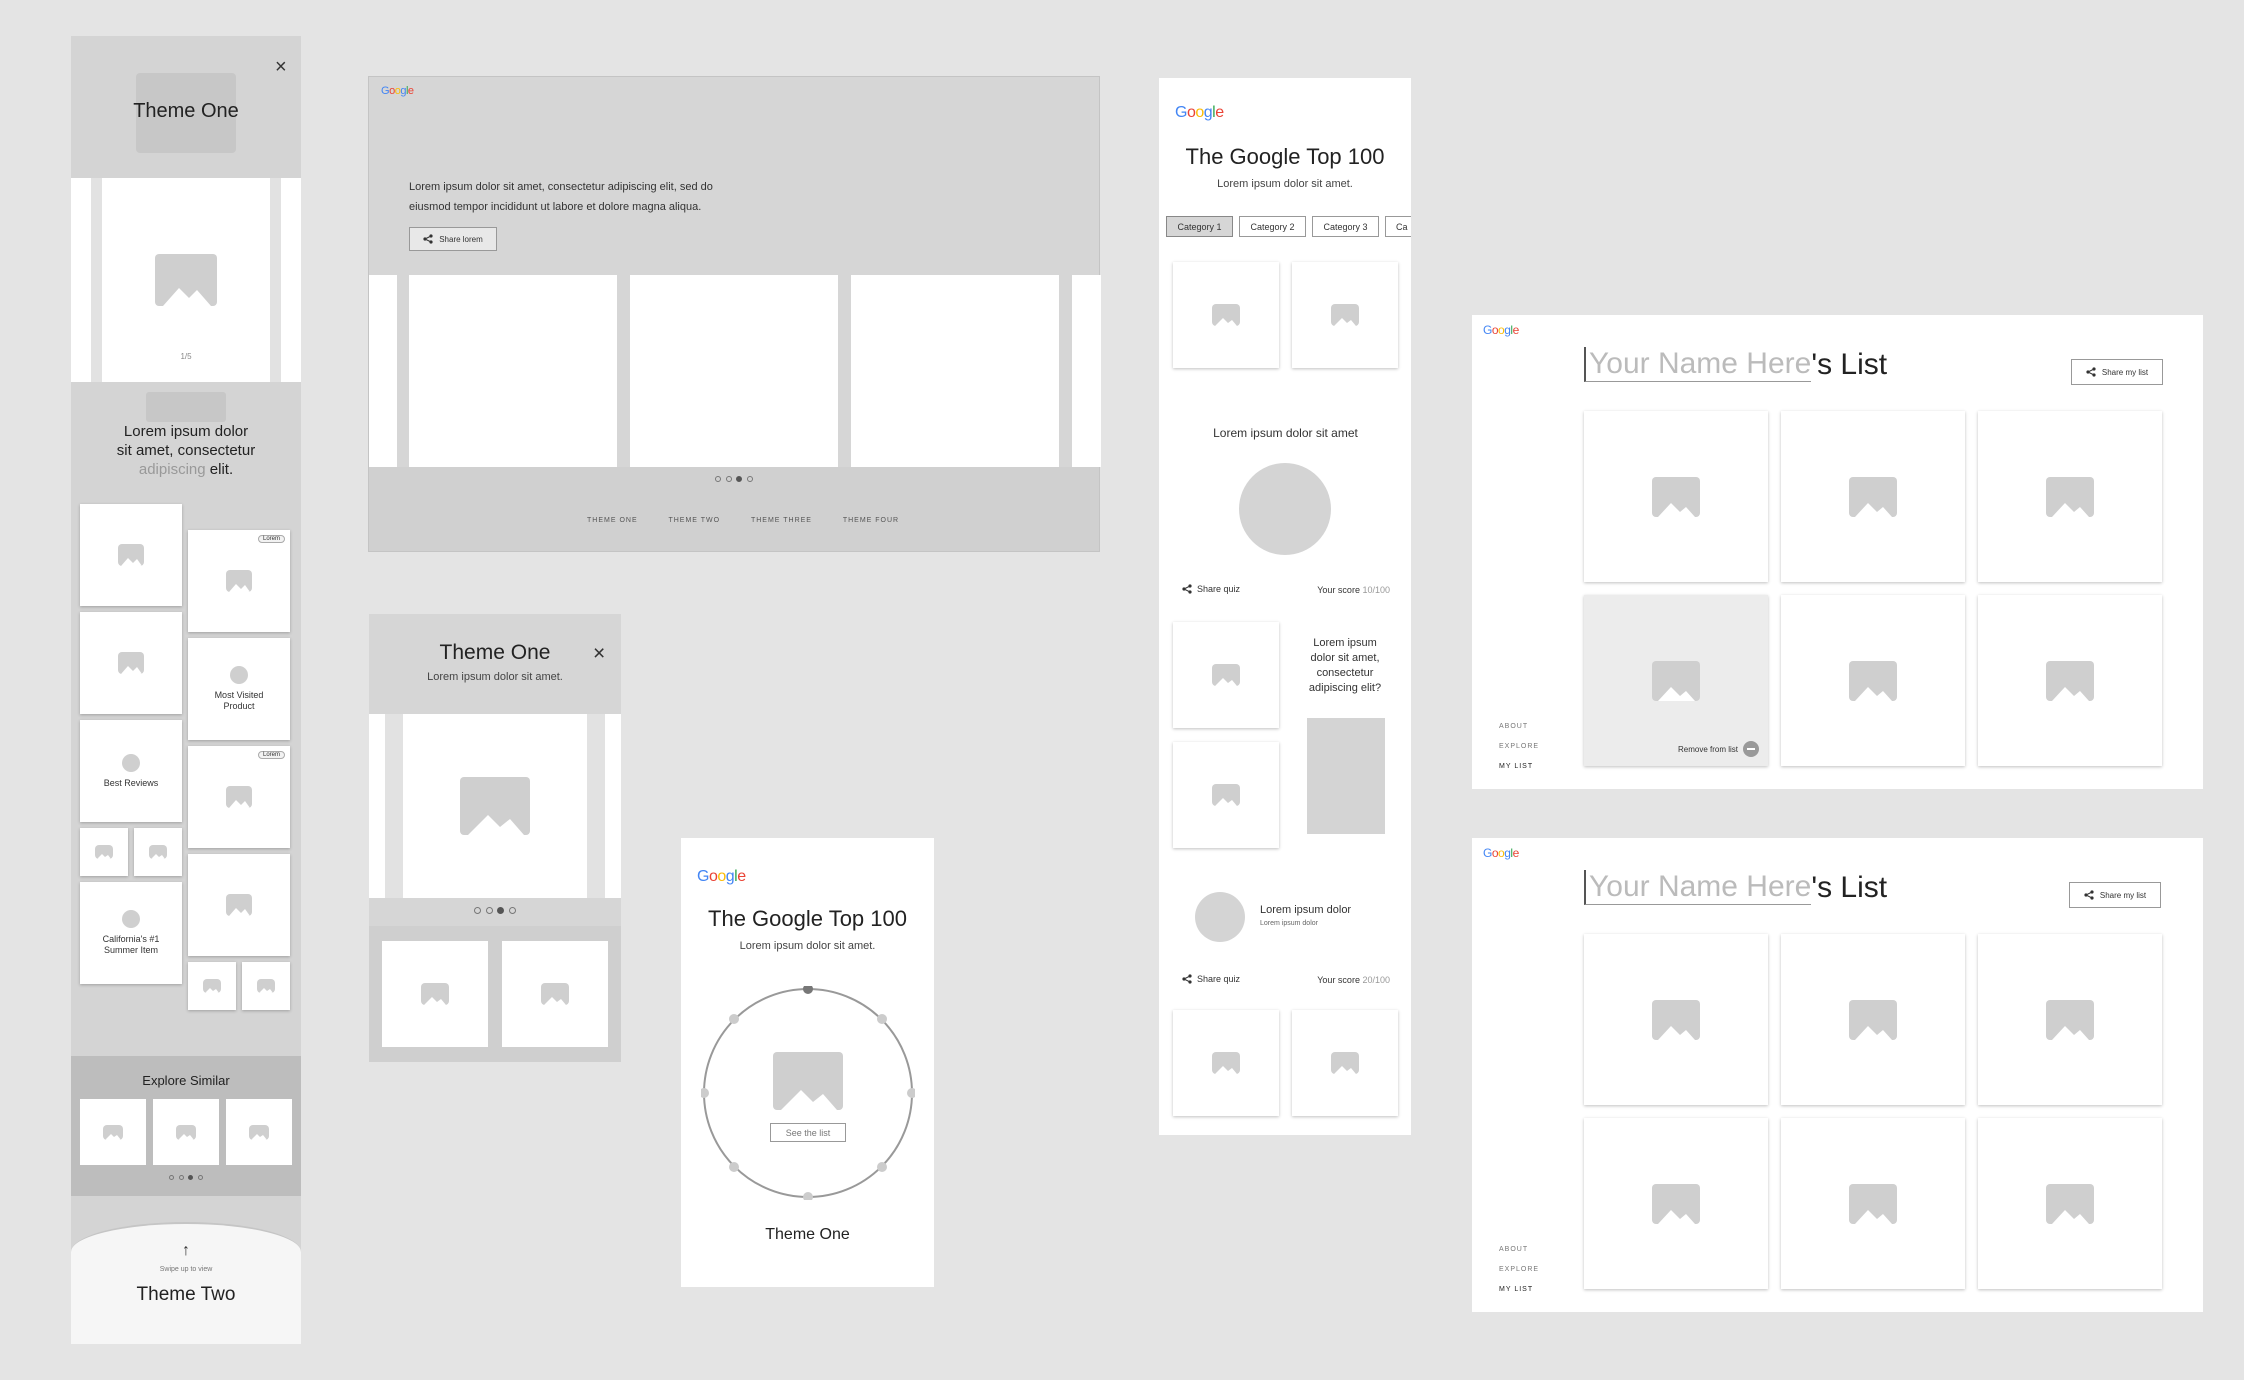 This screenshot has width=2244, height=1380. I want to click on mobile-theme-card: Theme One Lorem ipsum dolor sit amet. ×, so click(495, 838).